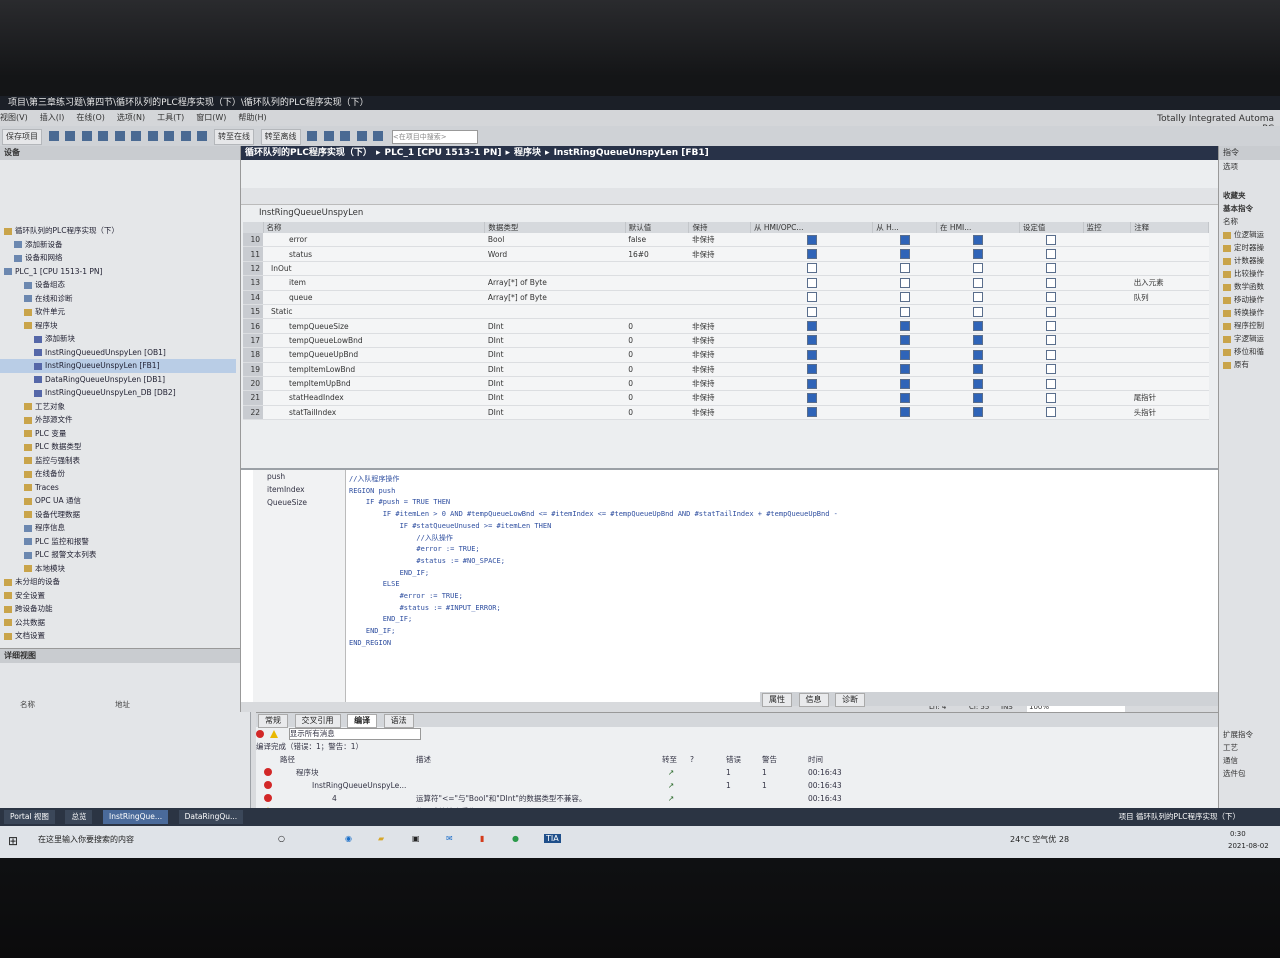 The image size is (1280, 958). What do you see at coordinates (118, 380) in the screenshot?
I see `tree-item: DataRingQueueUnspyLen [DB1]` at bounding box center [118, 380].